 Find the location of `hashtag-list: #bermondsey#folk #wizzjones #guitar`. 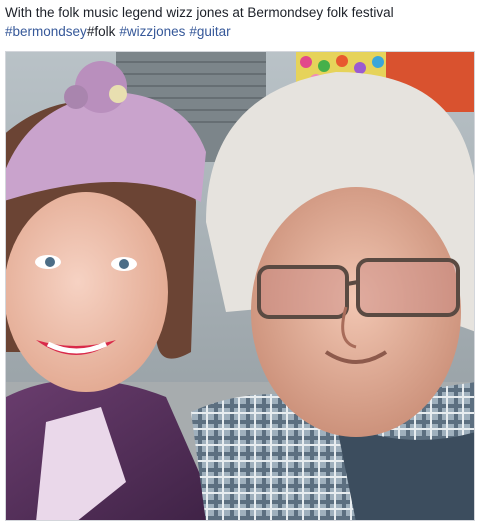

hashtag-list: #bermondsey#folk #wizzjones #guitar is located at coordinates (118, 31).